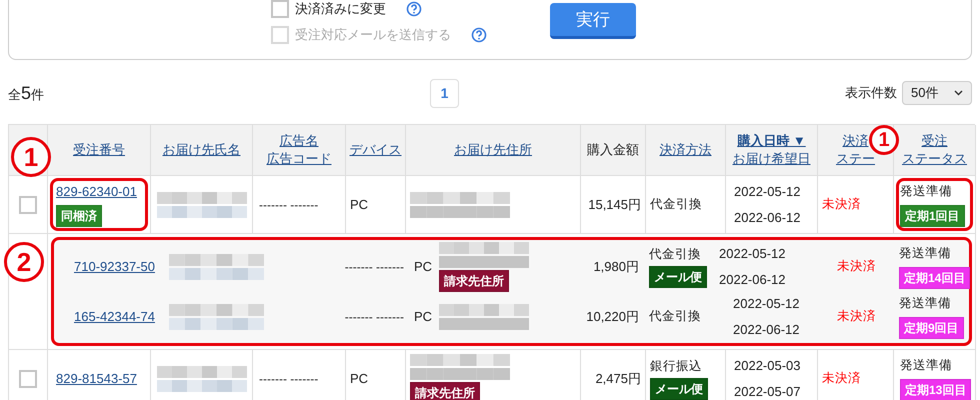 The width and height of the screenshot is (980, 400). I want to click on order-link: 829-81543-57, so click(96, 378).